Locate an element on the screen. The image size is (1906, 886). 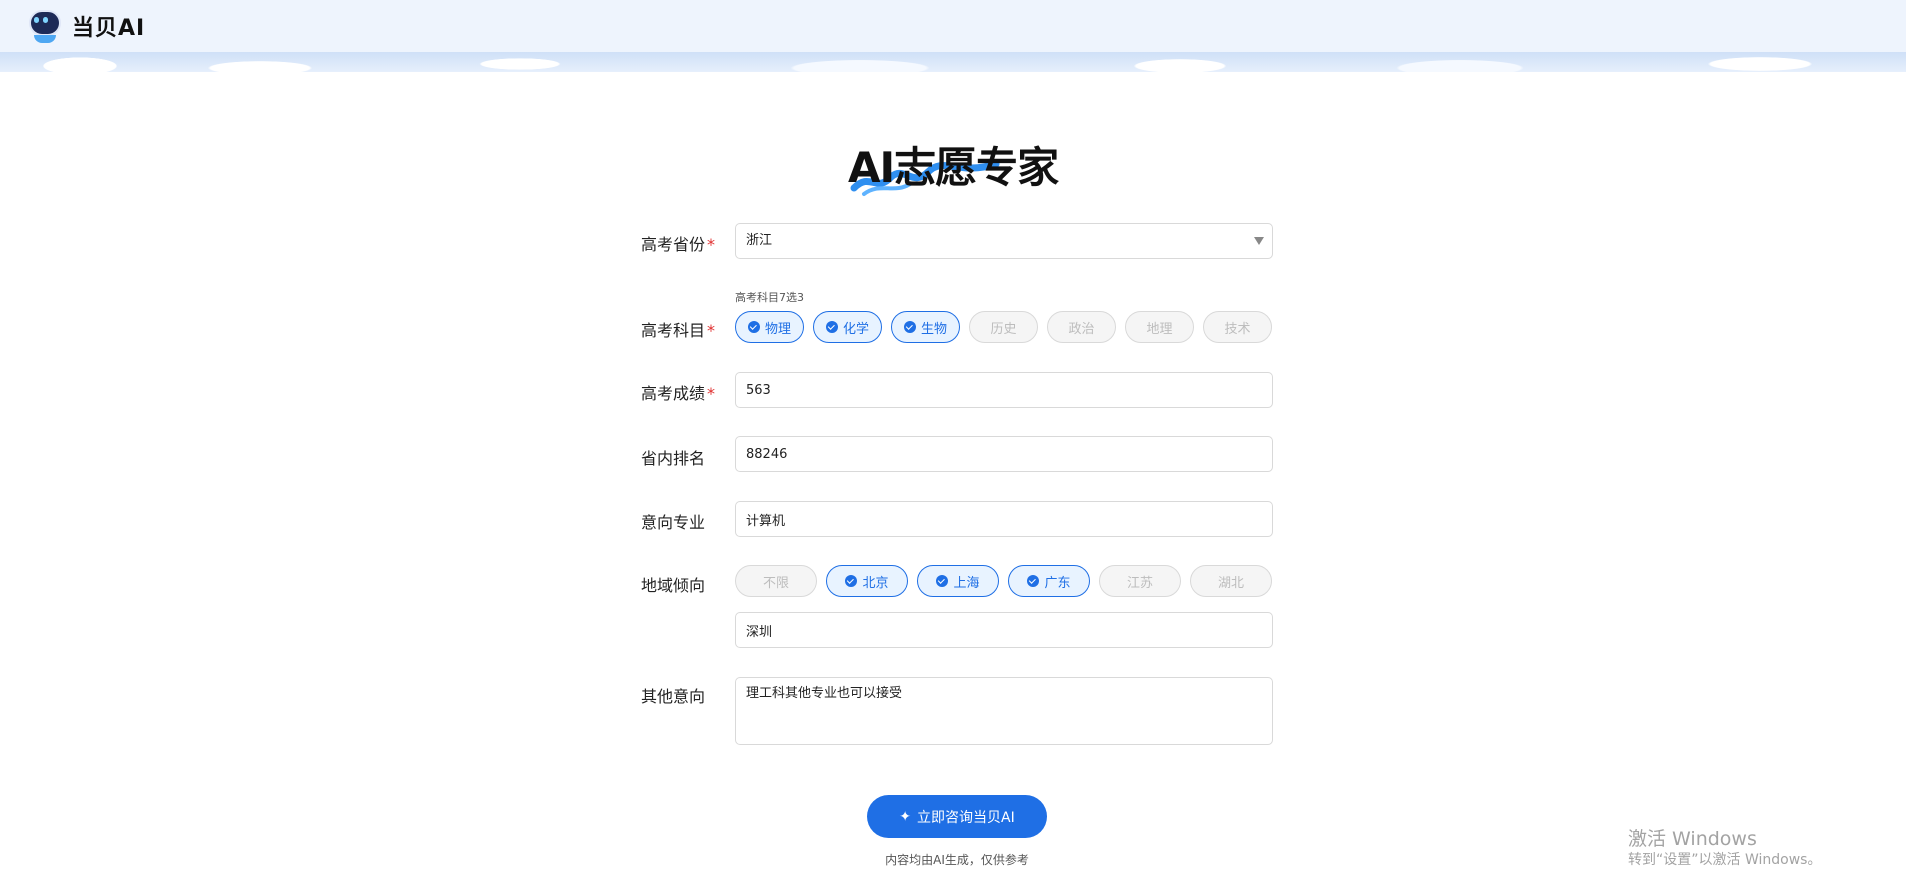
region-chip-label: 江苏 is located at coordinates (1139, 583).